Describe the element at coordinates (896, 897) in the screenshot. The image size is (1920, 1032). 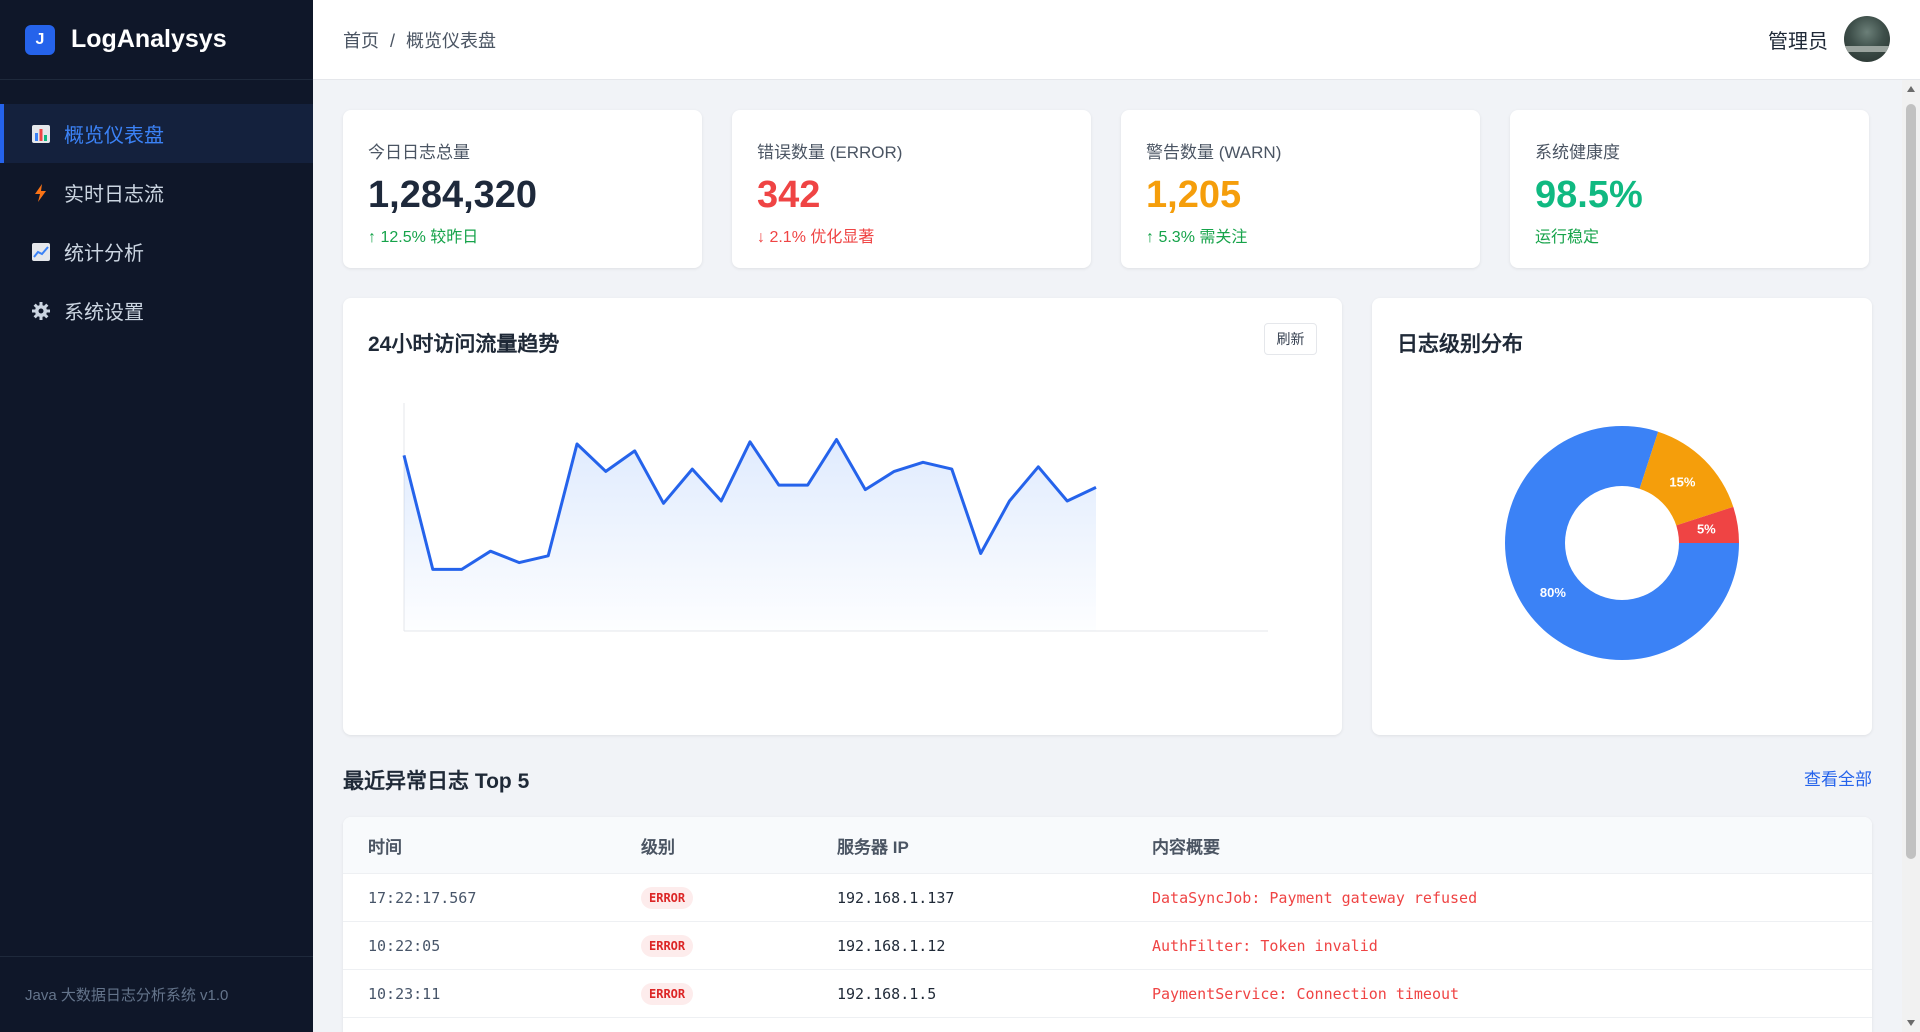
I see `row-ip: 192.168.1.137` at that location.